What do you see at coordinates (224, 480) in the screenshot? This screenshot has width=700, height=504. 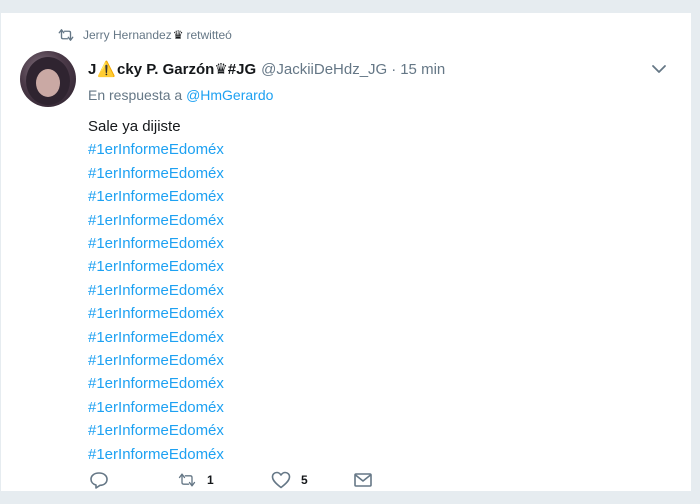 I see `retweet-button: 1` at bounding box center [224, 480].